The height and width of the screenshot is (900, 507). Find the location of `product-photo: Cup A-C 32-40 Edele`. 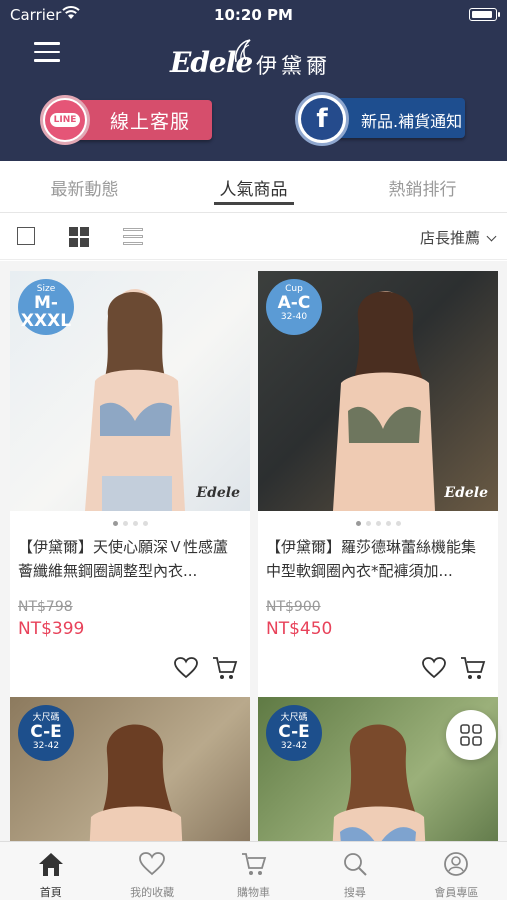

product-photo: Cup A-C 32-40 Edele is located at coordinates (378, 391).